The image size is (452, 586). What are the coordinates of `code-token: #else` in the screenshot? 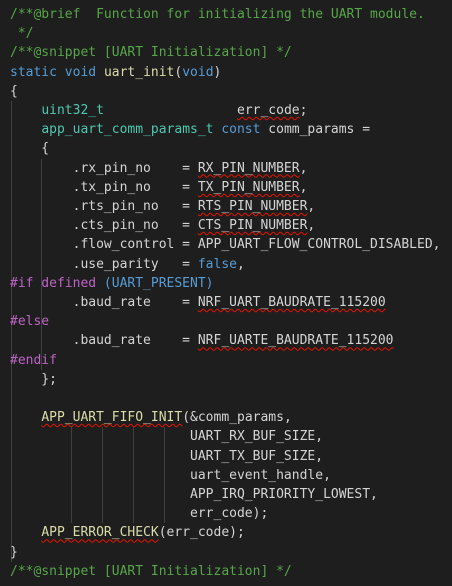 It's located at (30, 322).